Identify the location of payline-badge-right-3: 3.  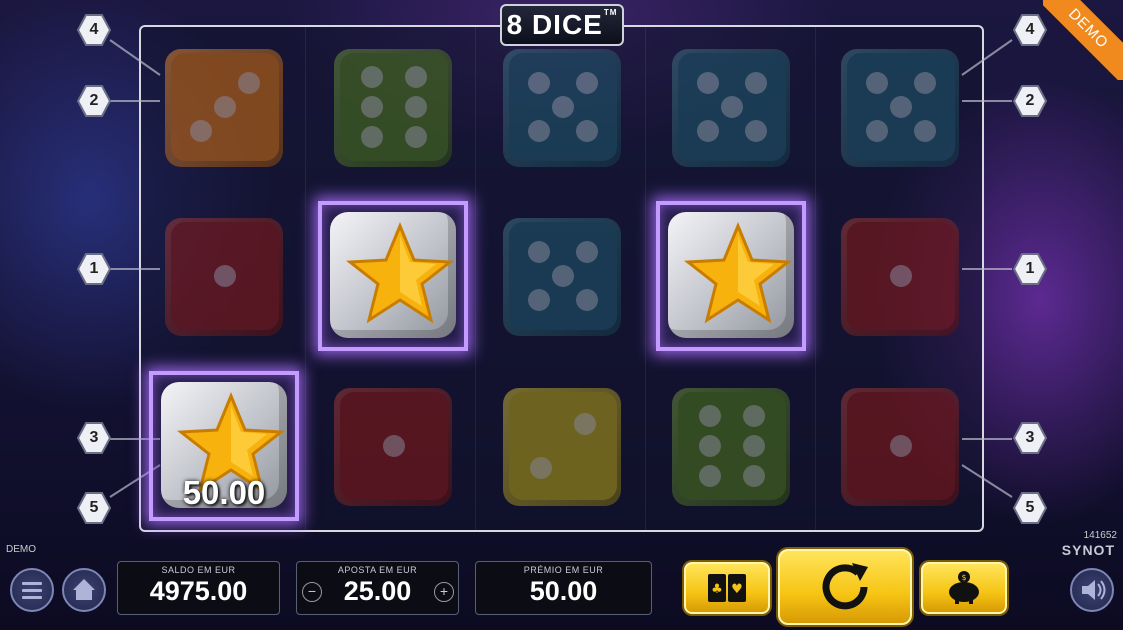
(1030, 438).